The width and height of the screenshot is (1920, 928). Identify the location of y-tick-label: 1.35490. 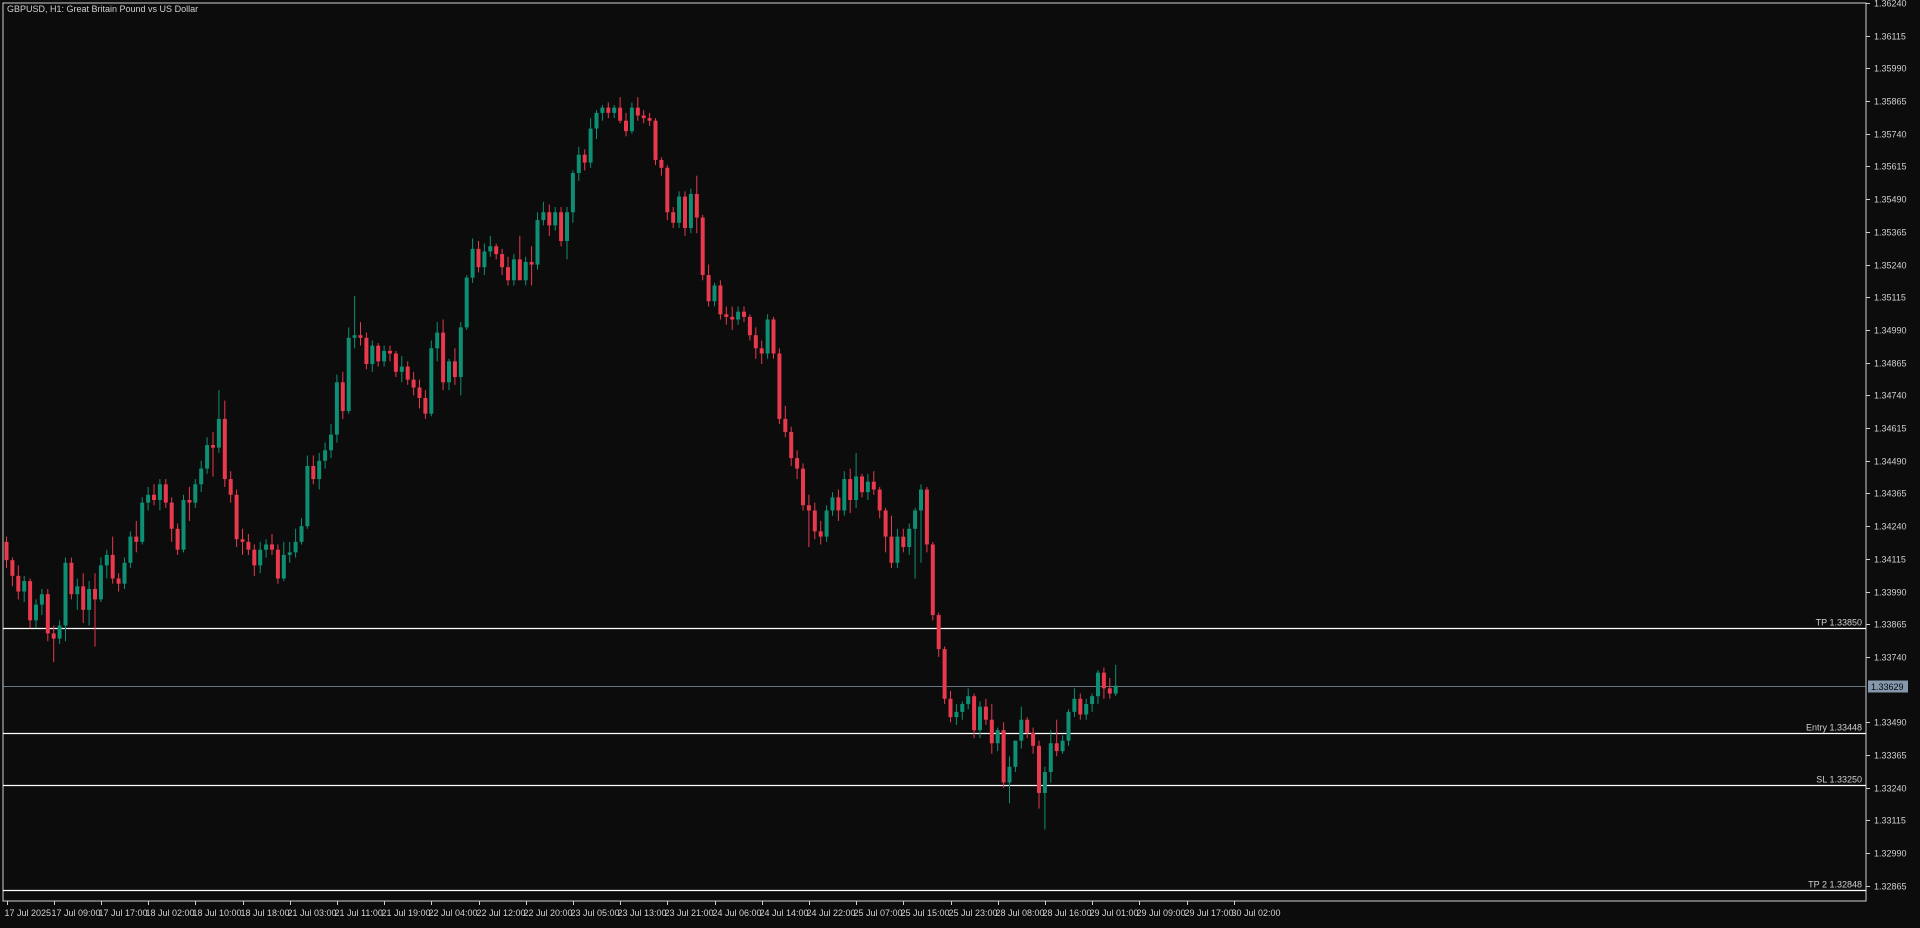
(1890, 200).